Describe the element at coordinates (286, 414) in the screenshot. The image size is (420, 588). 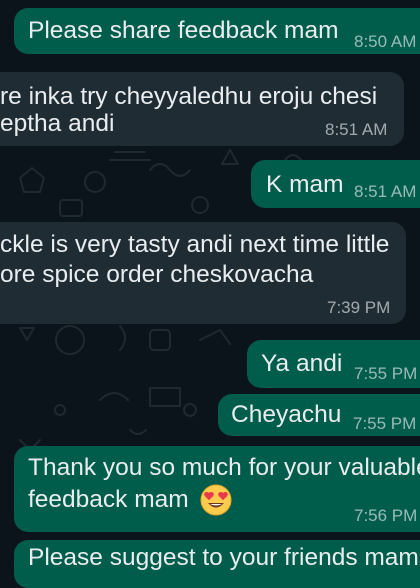
I see `message-text: Cheyachu` at that location.